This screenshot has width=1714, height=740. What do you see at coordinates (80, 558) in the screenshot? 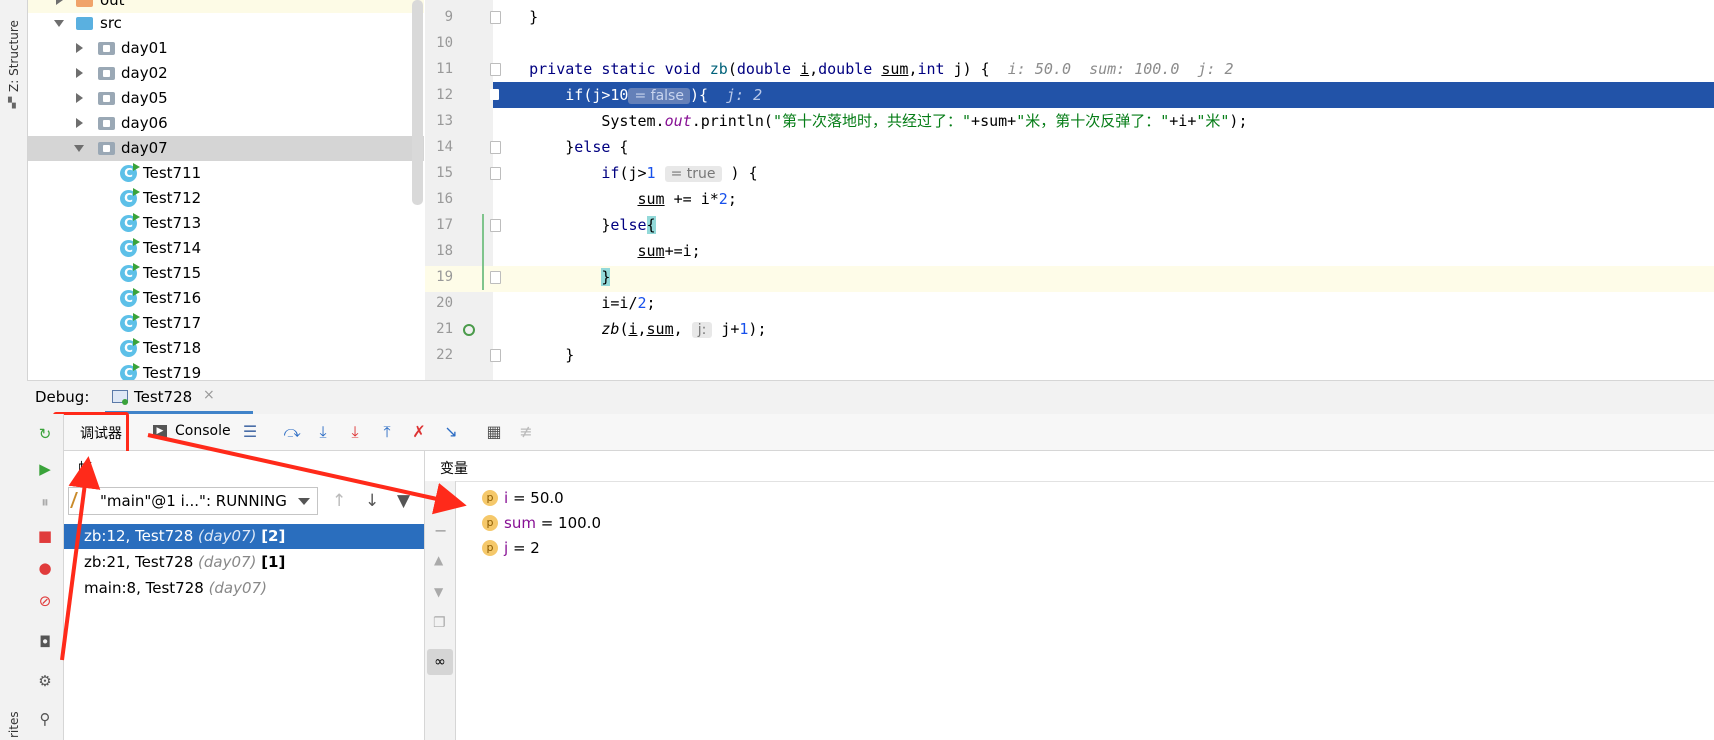
I see `annotation-arrow-up` at bounding box center [80, 558].